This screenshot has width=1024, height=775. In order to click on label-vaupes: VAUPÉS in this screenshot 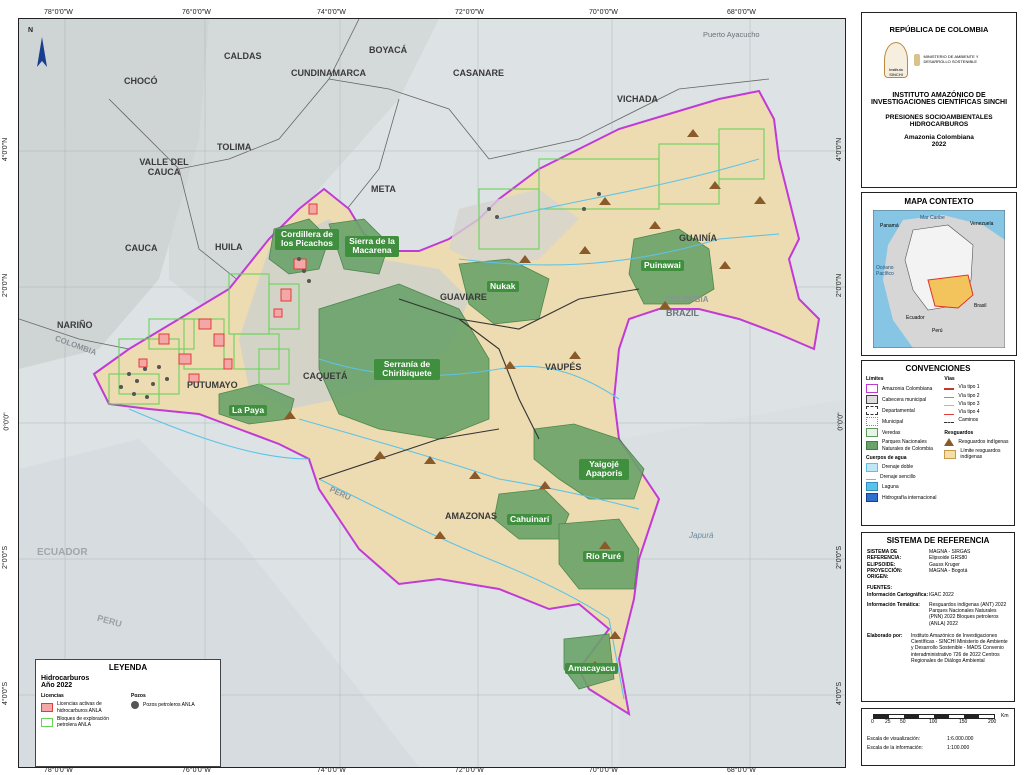, I will do `click(563, 367)`.